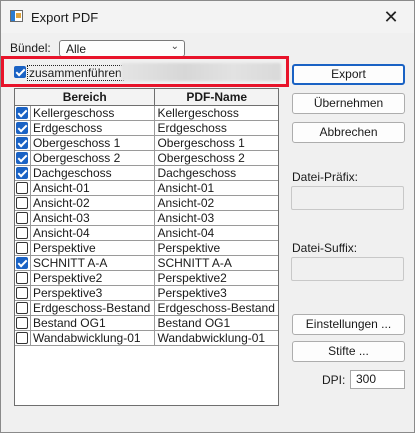  Describe the element at coordinates (216, 97) in the screenshot. I see `header-pdf-name: PDF-Name` at that location.